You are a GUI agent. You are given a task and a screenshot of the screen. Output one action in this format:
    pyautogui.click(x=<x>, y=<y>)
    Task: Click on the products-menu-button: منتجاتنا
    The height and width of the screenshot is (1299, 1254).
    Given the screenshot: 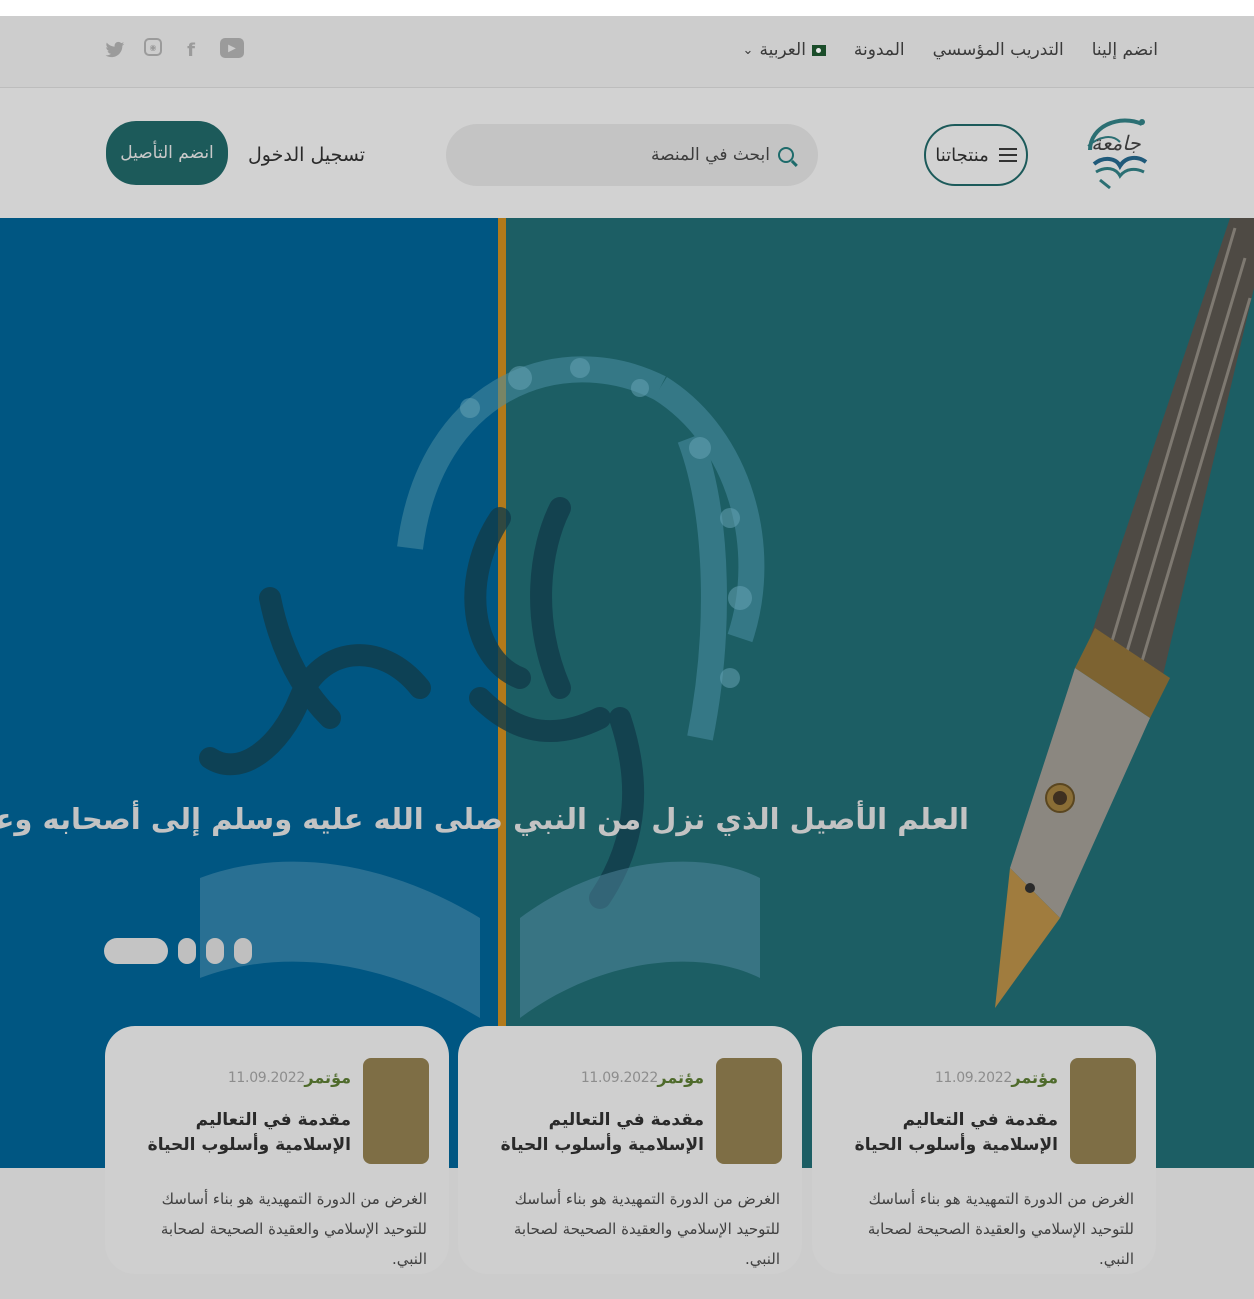 What is the action you would take?
    pyautogui.click(x=976, y=155)
    